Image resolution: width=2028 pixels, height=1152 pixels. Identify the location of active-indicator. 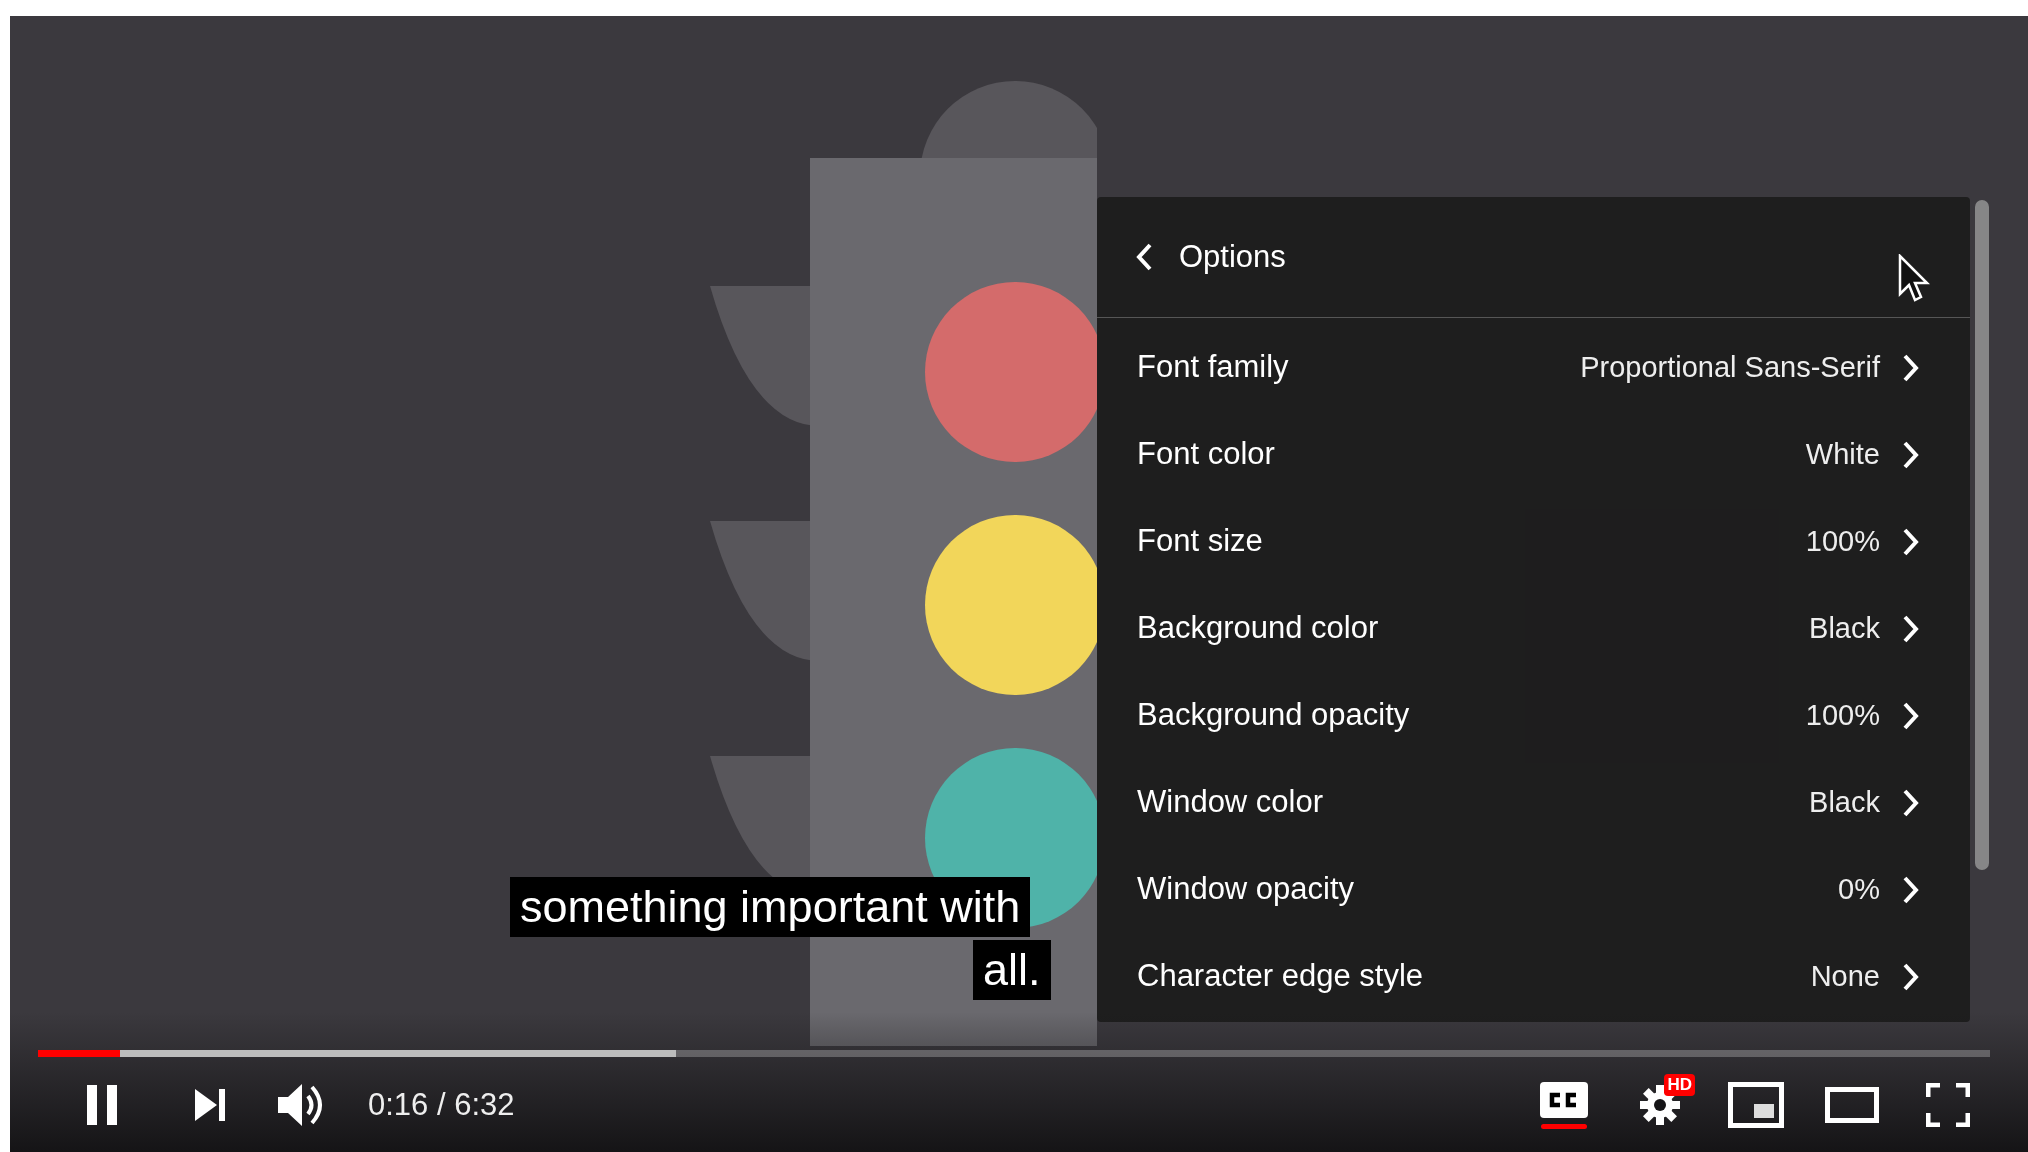
(1564, 1126).